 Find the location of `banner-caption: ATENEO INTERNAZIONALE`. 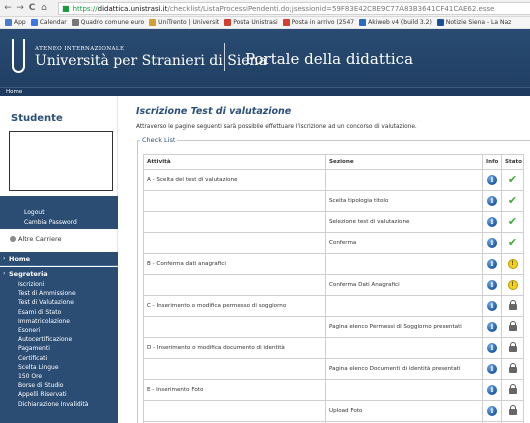

banner-caption: ATENEO INTERNAZIONALE is located at coordinates (80, 49).